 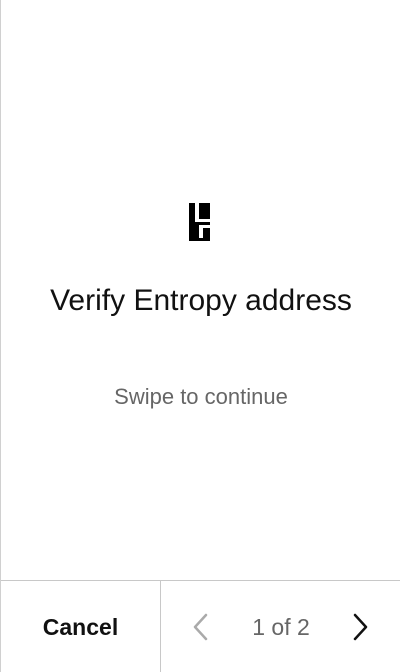 I want to click on page-indicator: 1 of 2, so click(x=281, y=627).